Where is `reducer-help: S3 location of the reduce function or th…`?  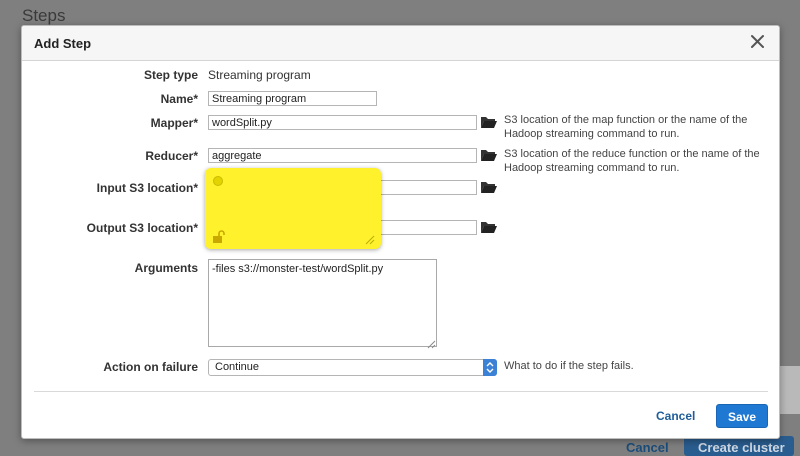 reducer-help: S3 location of the reduce function or th… is located at coordinates (632, 161).